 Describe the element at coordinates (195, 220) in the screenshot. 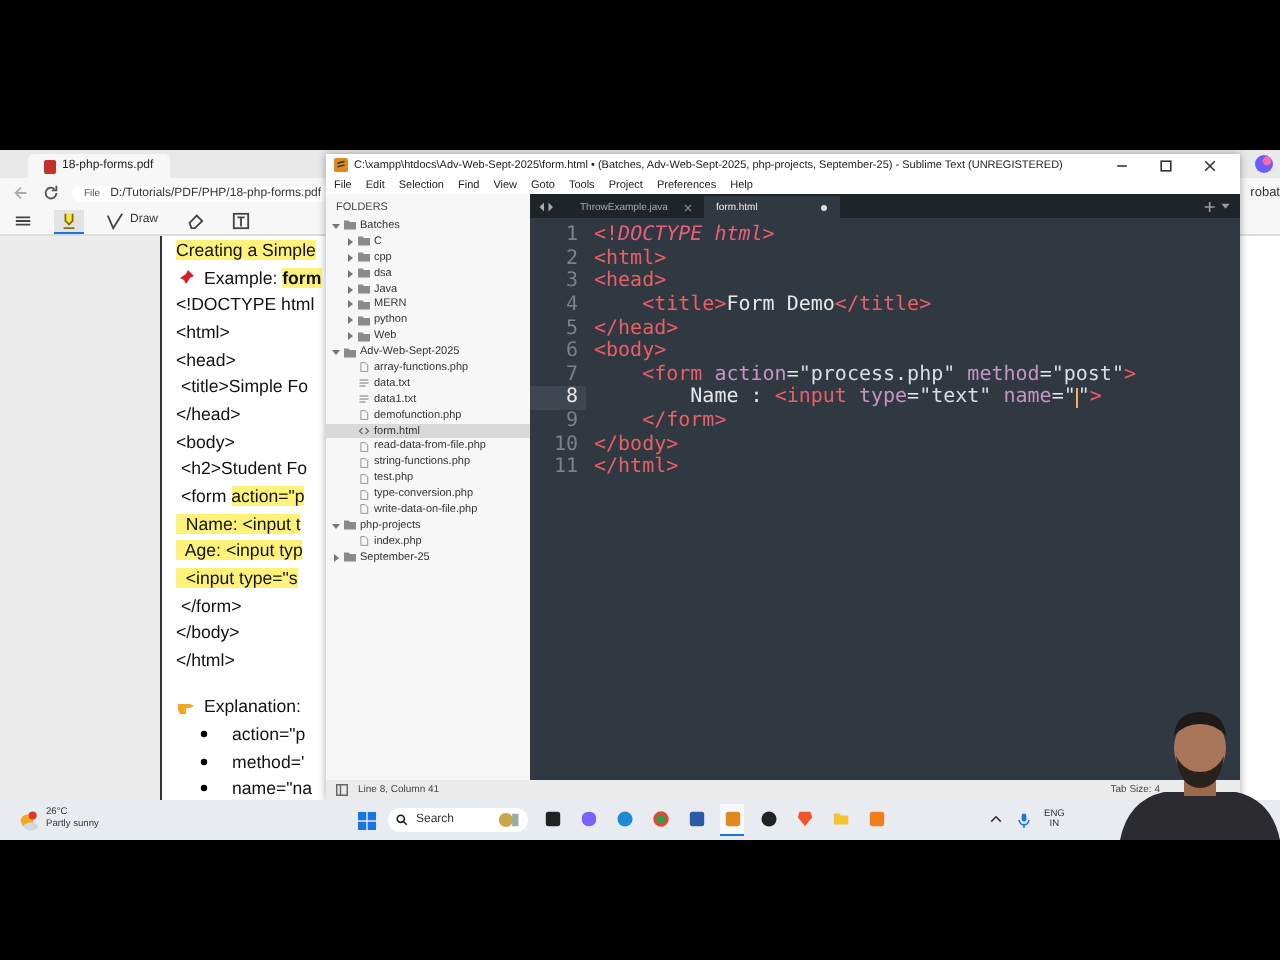

I see `eraser-icon` at that location.